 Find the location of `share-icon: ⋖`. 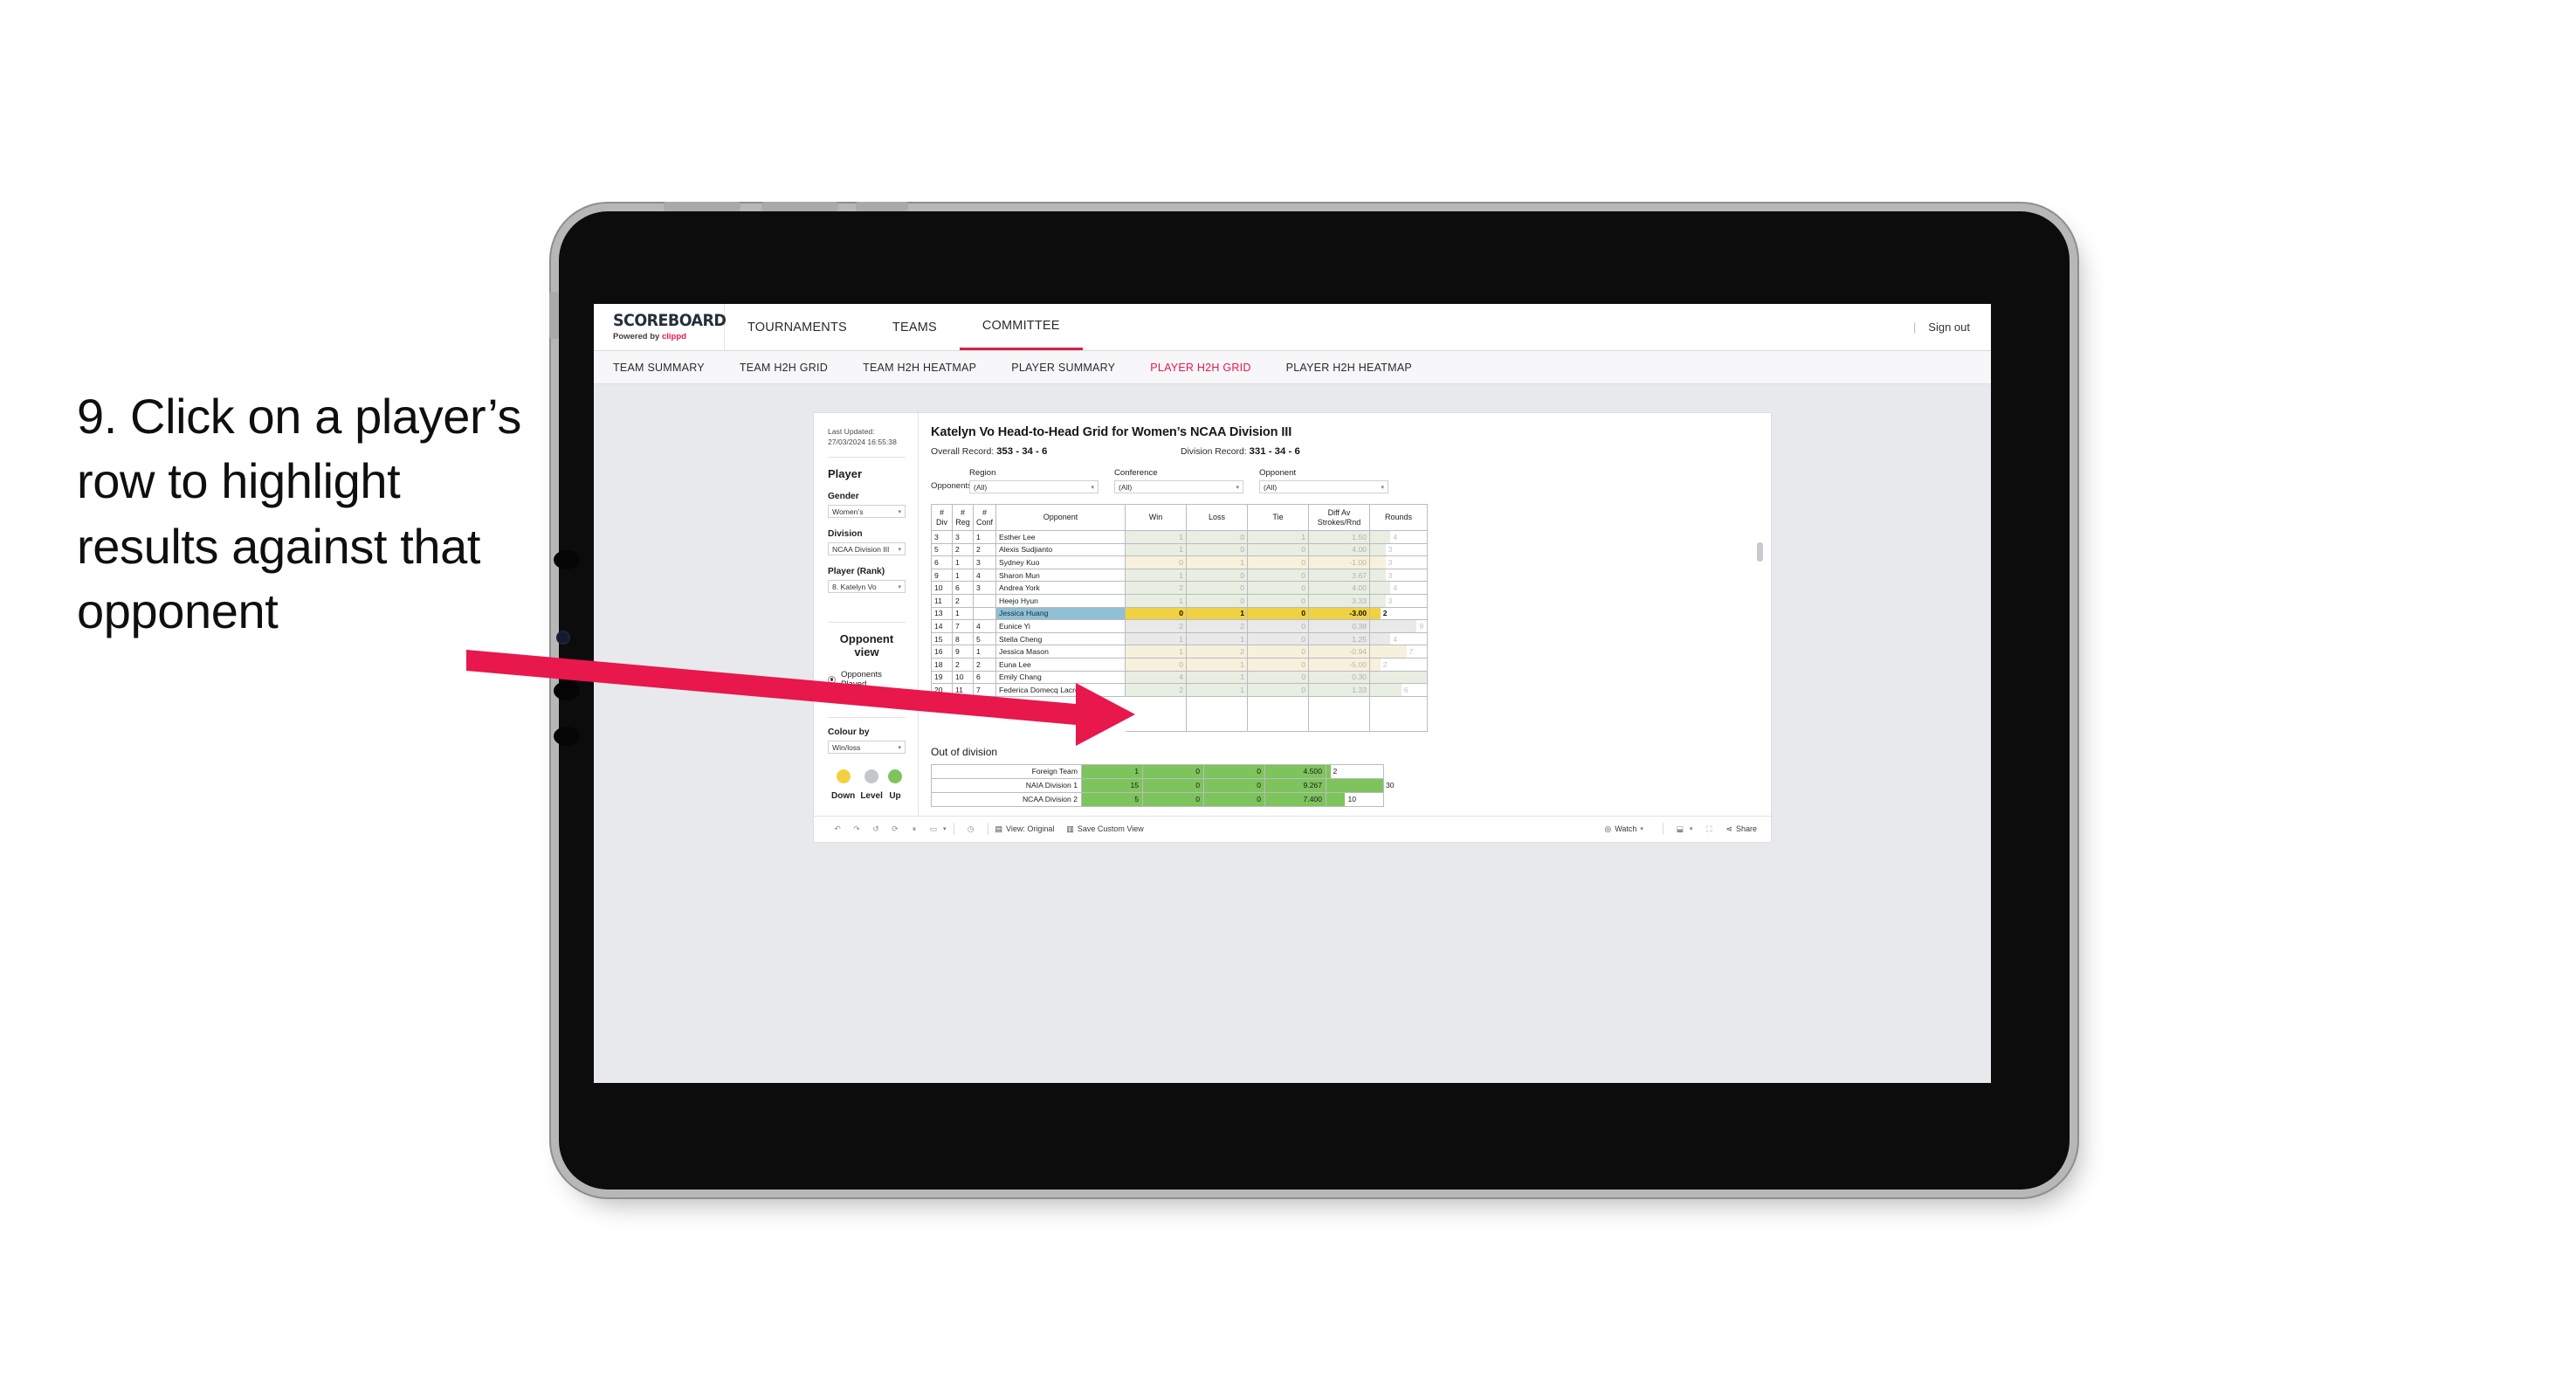

share-icon: ⋖ is located at coordinates (1728, 829).